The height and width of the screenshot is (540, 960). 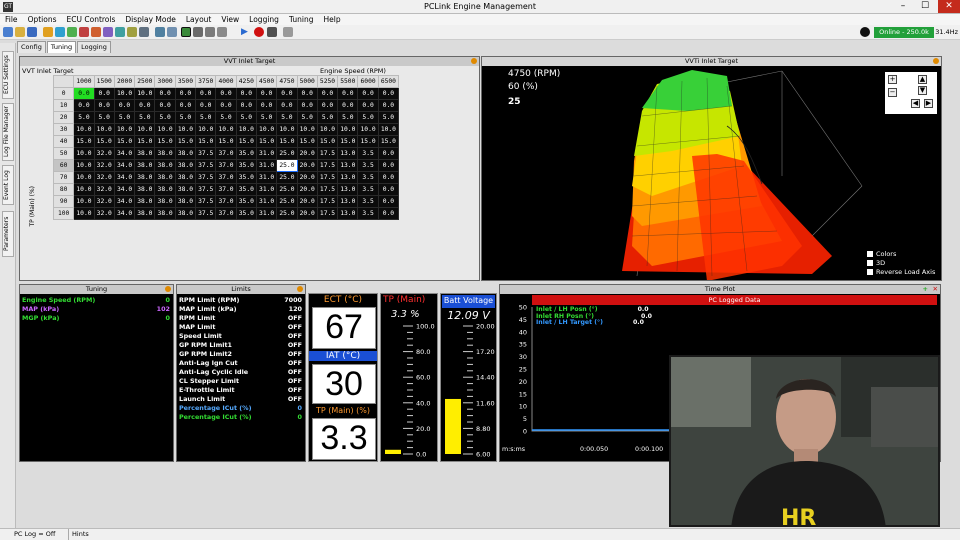 I want to click on column-header: 6000, so click(x=368, y=81).